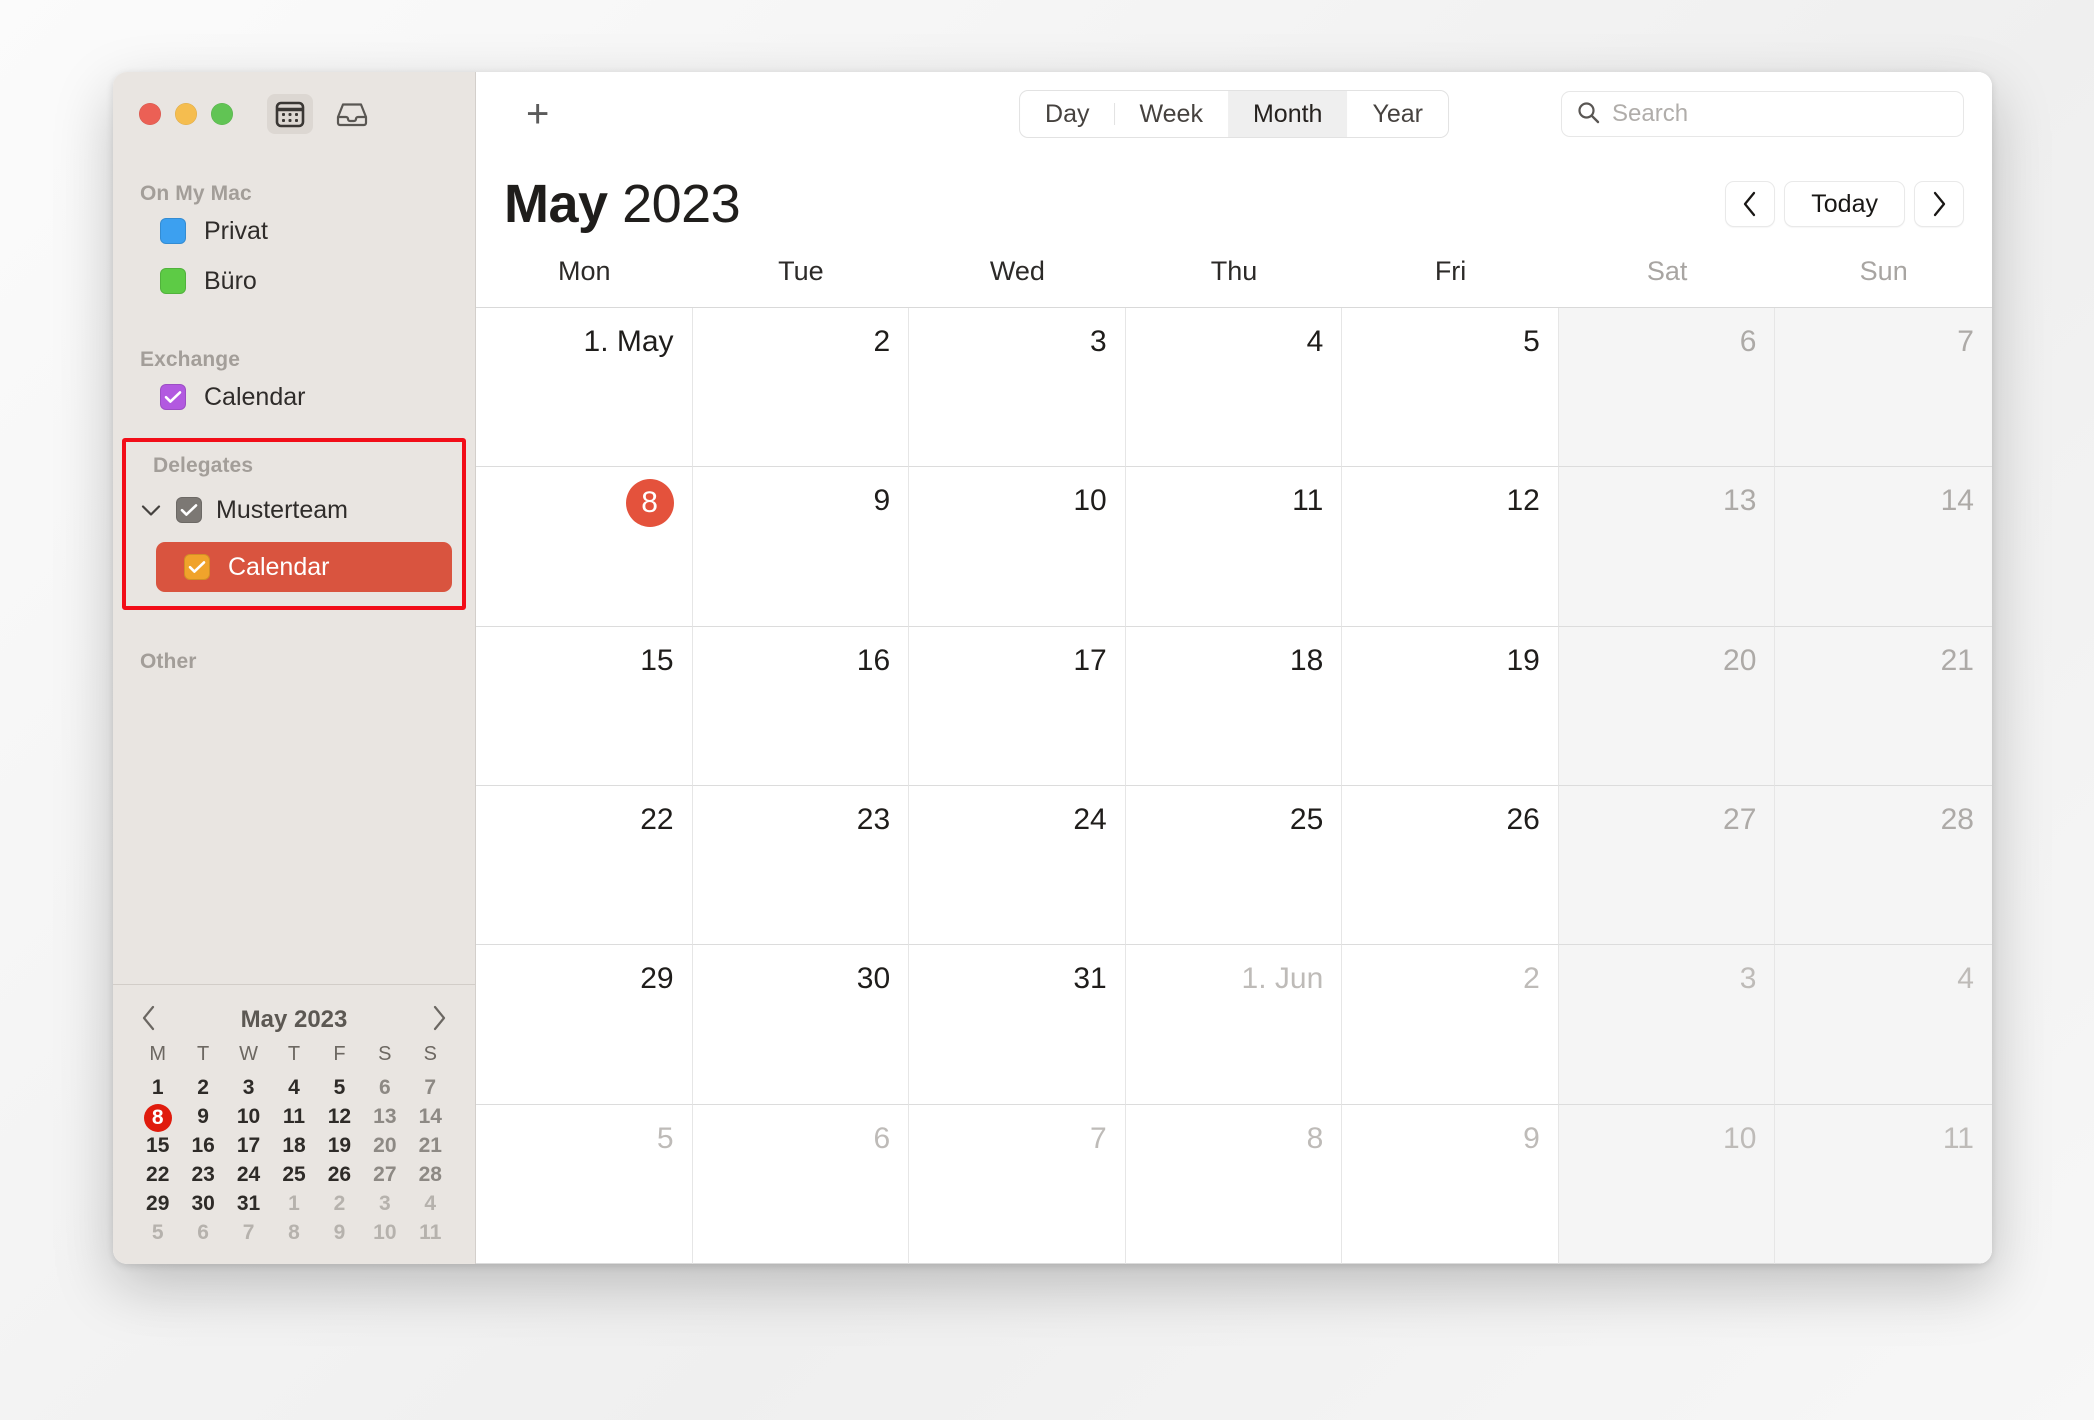 The width and height of the screenshot is (2094, 1420). I want to click on mini-calendar-day: 27, so click(384, 1175).